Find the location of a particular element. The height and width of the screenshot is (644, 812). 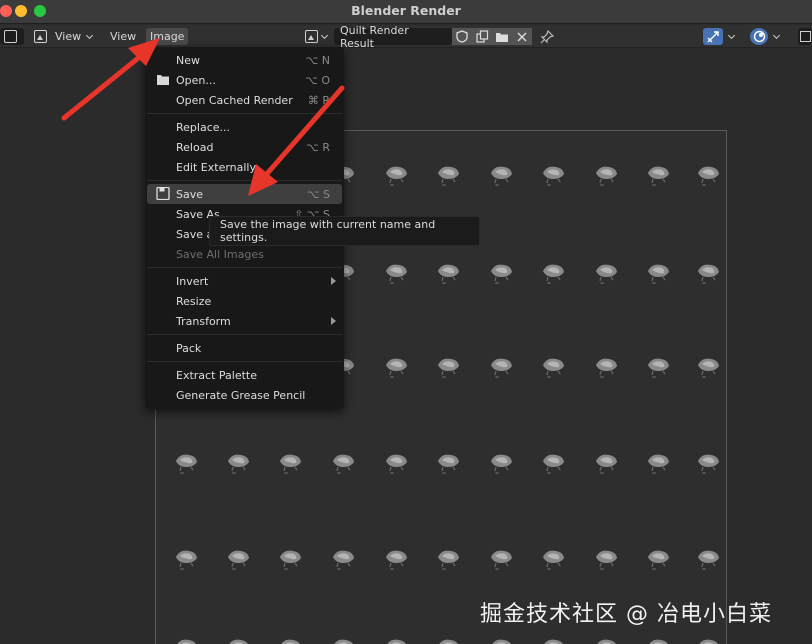

annotation-arrow-to-image-menu is located at coordinates (110, 79).